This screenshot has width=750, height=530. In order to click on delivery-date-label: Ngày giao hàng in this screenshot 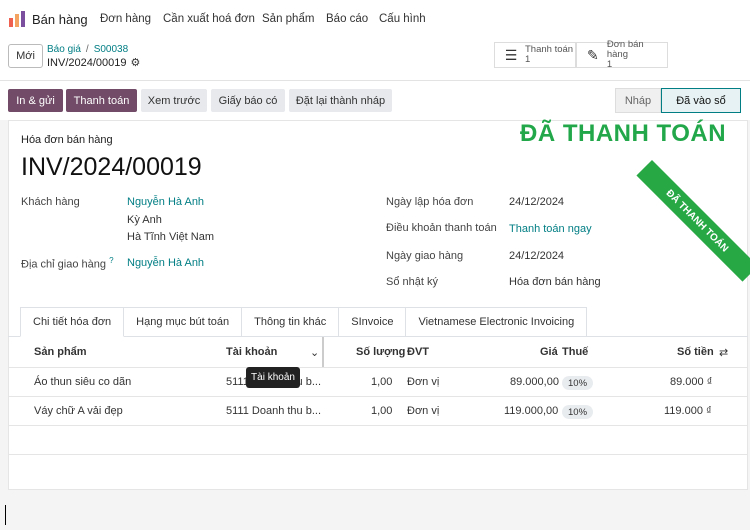, I will do `click(425, 256)`.